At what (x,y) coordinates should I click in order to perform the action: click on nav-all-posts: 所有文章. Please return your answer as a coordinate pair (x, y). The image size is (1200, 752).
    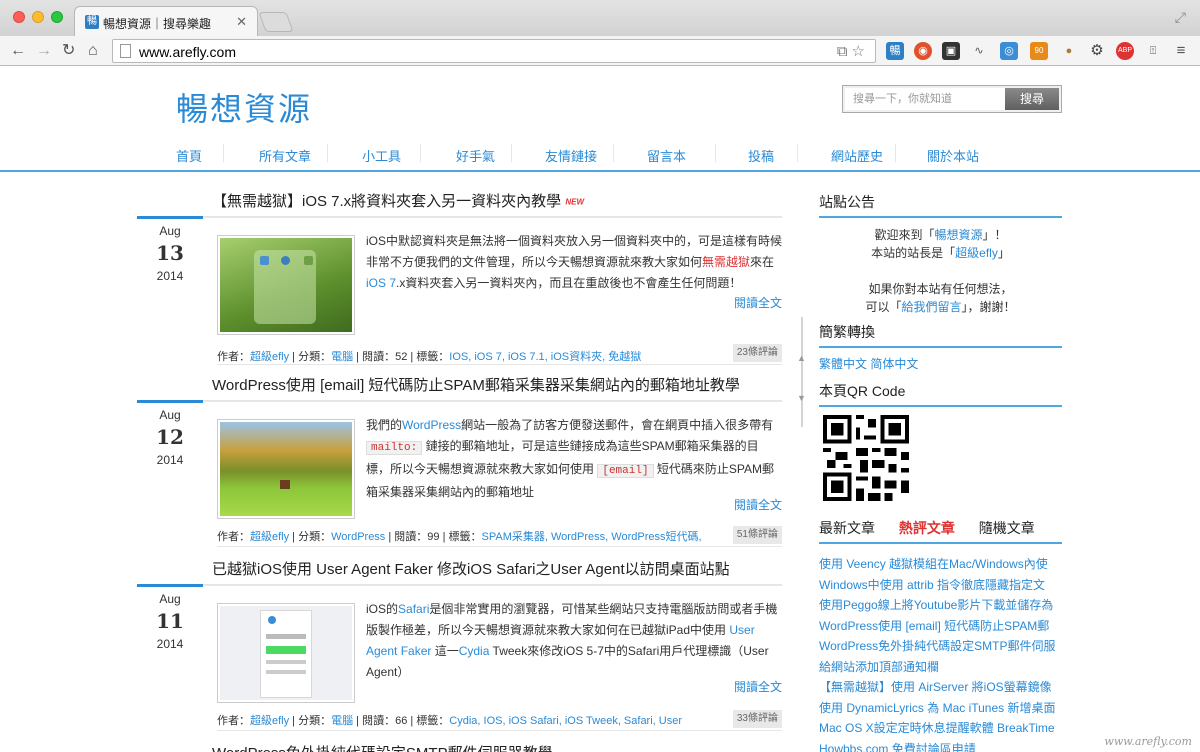
    Looking at the image, I should click on (285, 155).